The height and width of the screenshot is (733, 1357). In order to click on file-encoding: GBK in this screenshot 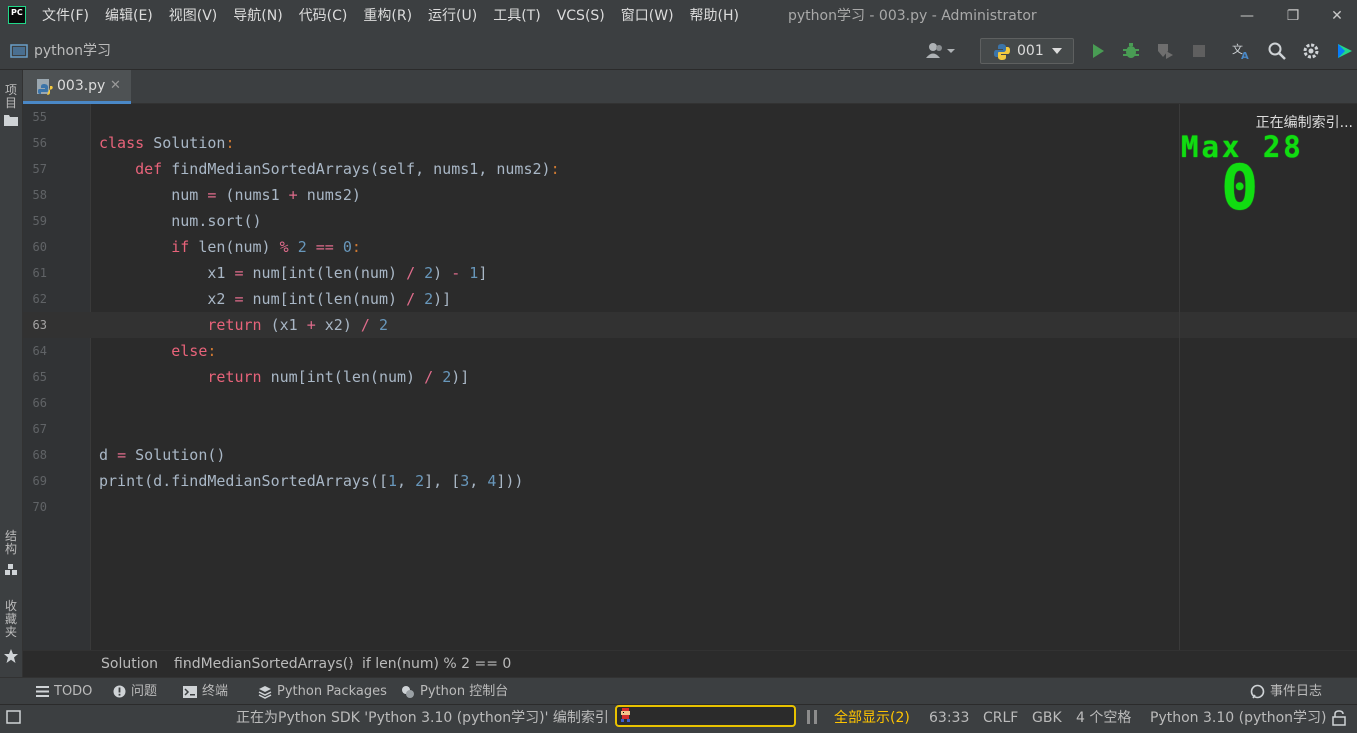, I will do `click(1047, 718)`.